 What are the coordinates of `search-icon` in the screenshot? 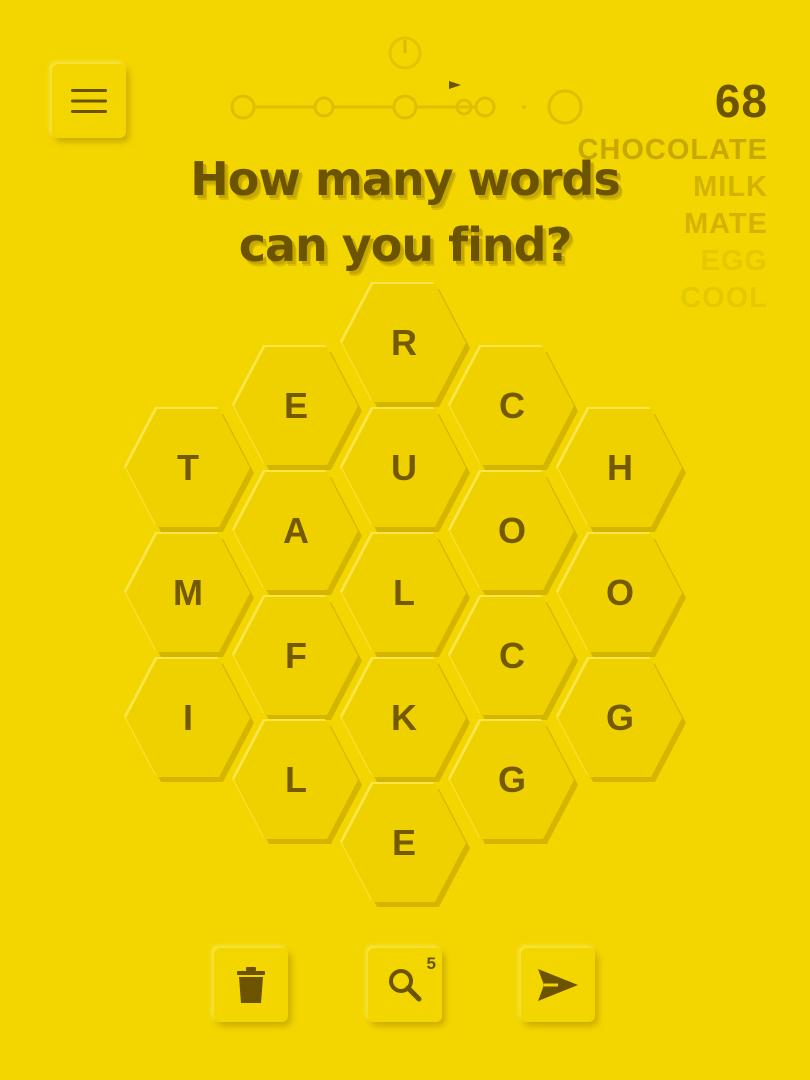 It's located at (405, 985).